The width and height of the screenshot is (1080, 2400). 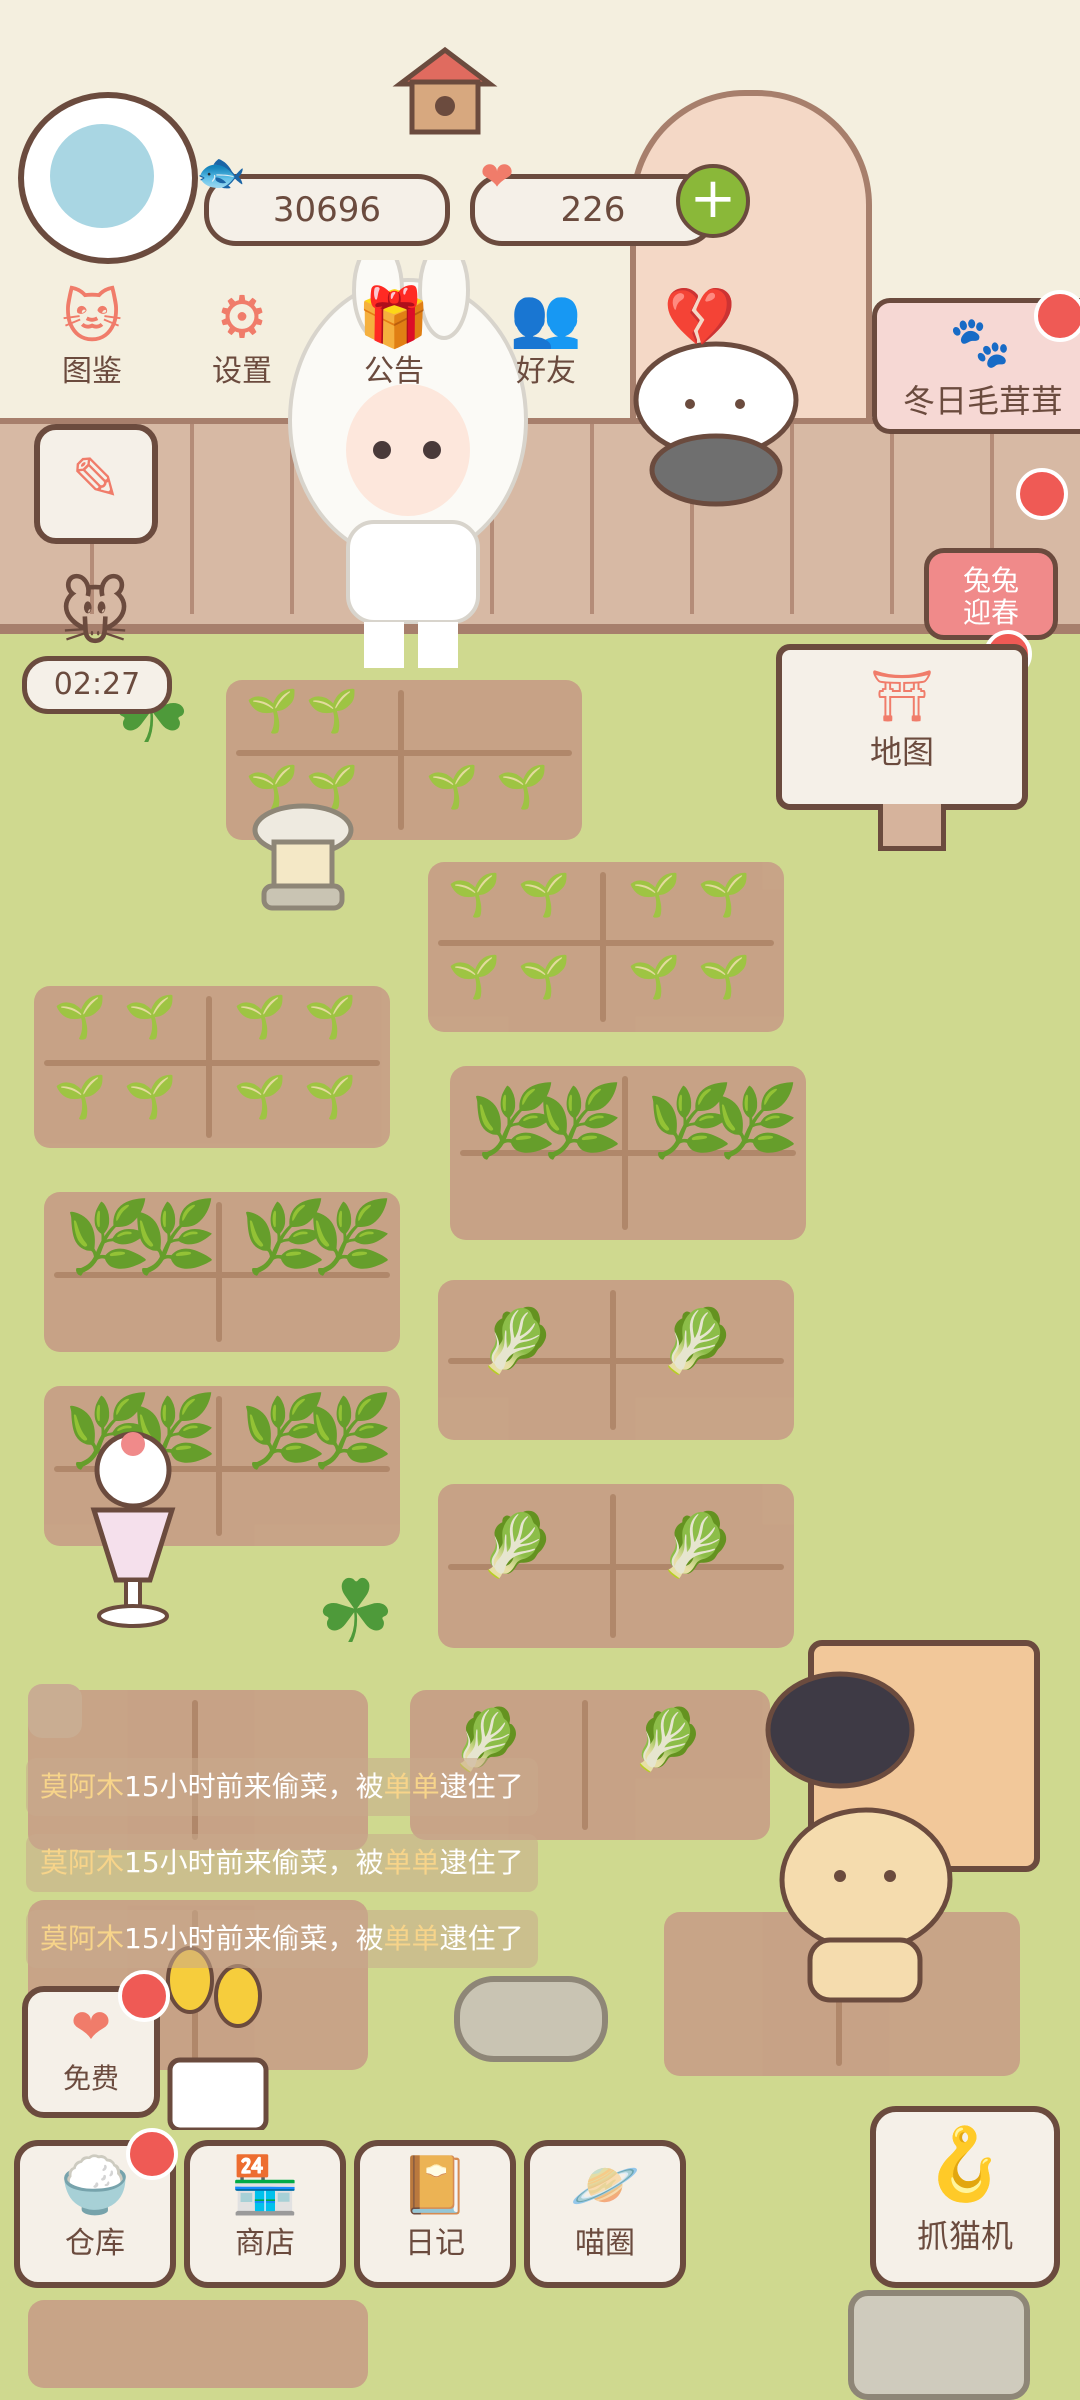 I want to click on gift-icon: 🎁, so click(x=394, y=317).